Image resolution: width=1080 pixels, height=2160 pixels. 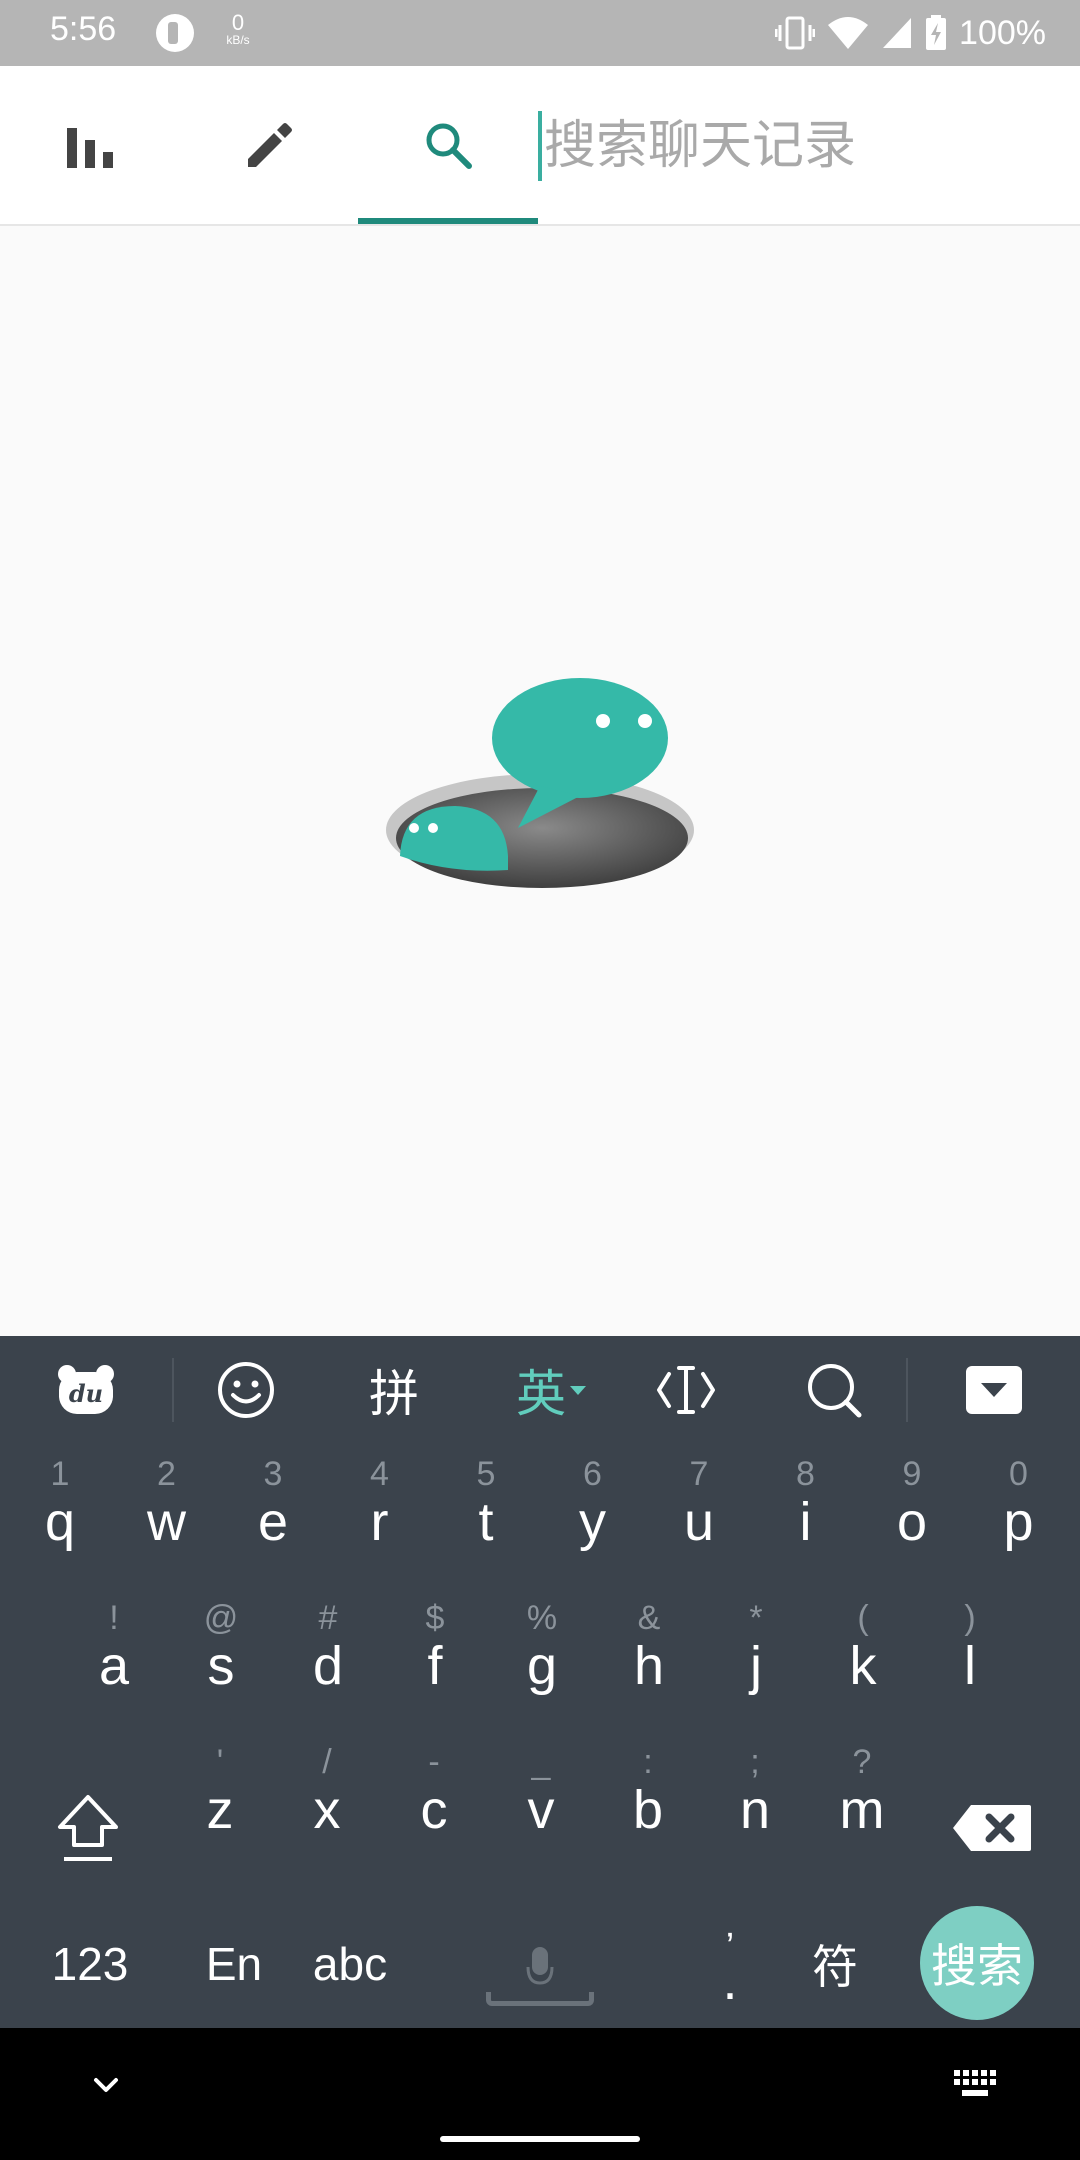 What do you see at coordinates (795, 33) in the screenshot?
I see `vibrate-icon` at bounding box center [795, 33].